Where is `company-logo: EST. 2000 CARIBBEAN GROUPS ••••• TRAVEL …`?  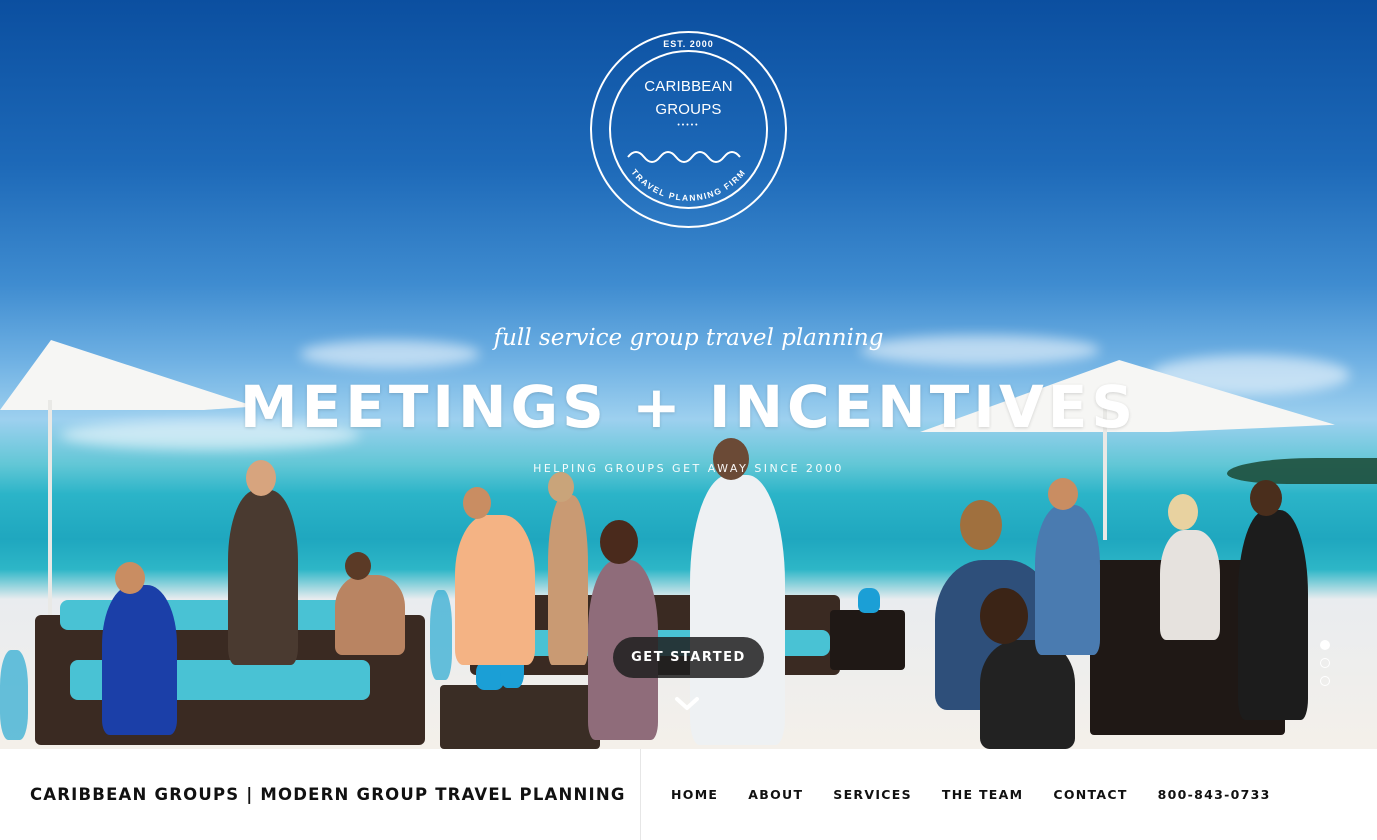
company-logo: EST. 2000 CARIBBEAN GROUPS ••••• TRAVEL … is located at coordinates (688, 129).